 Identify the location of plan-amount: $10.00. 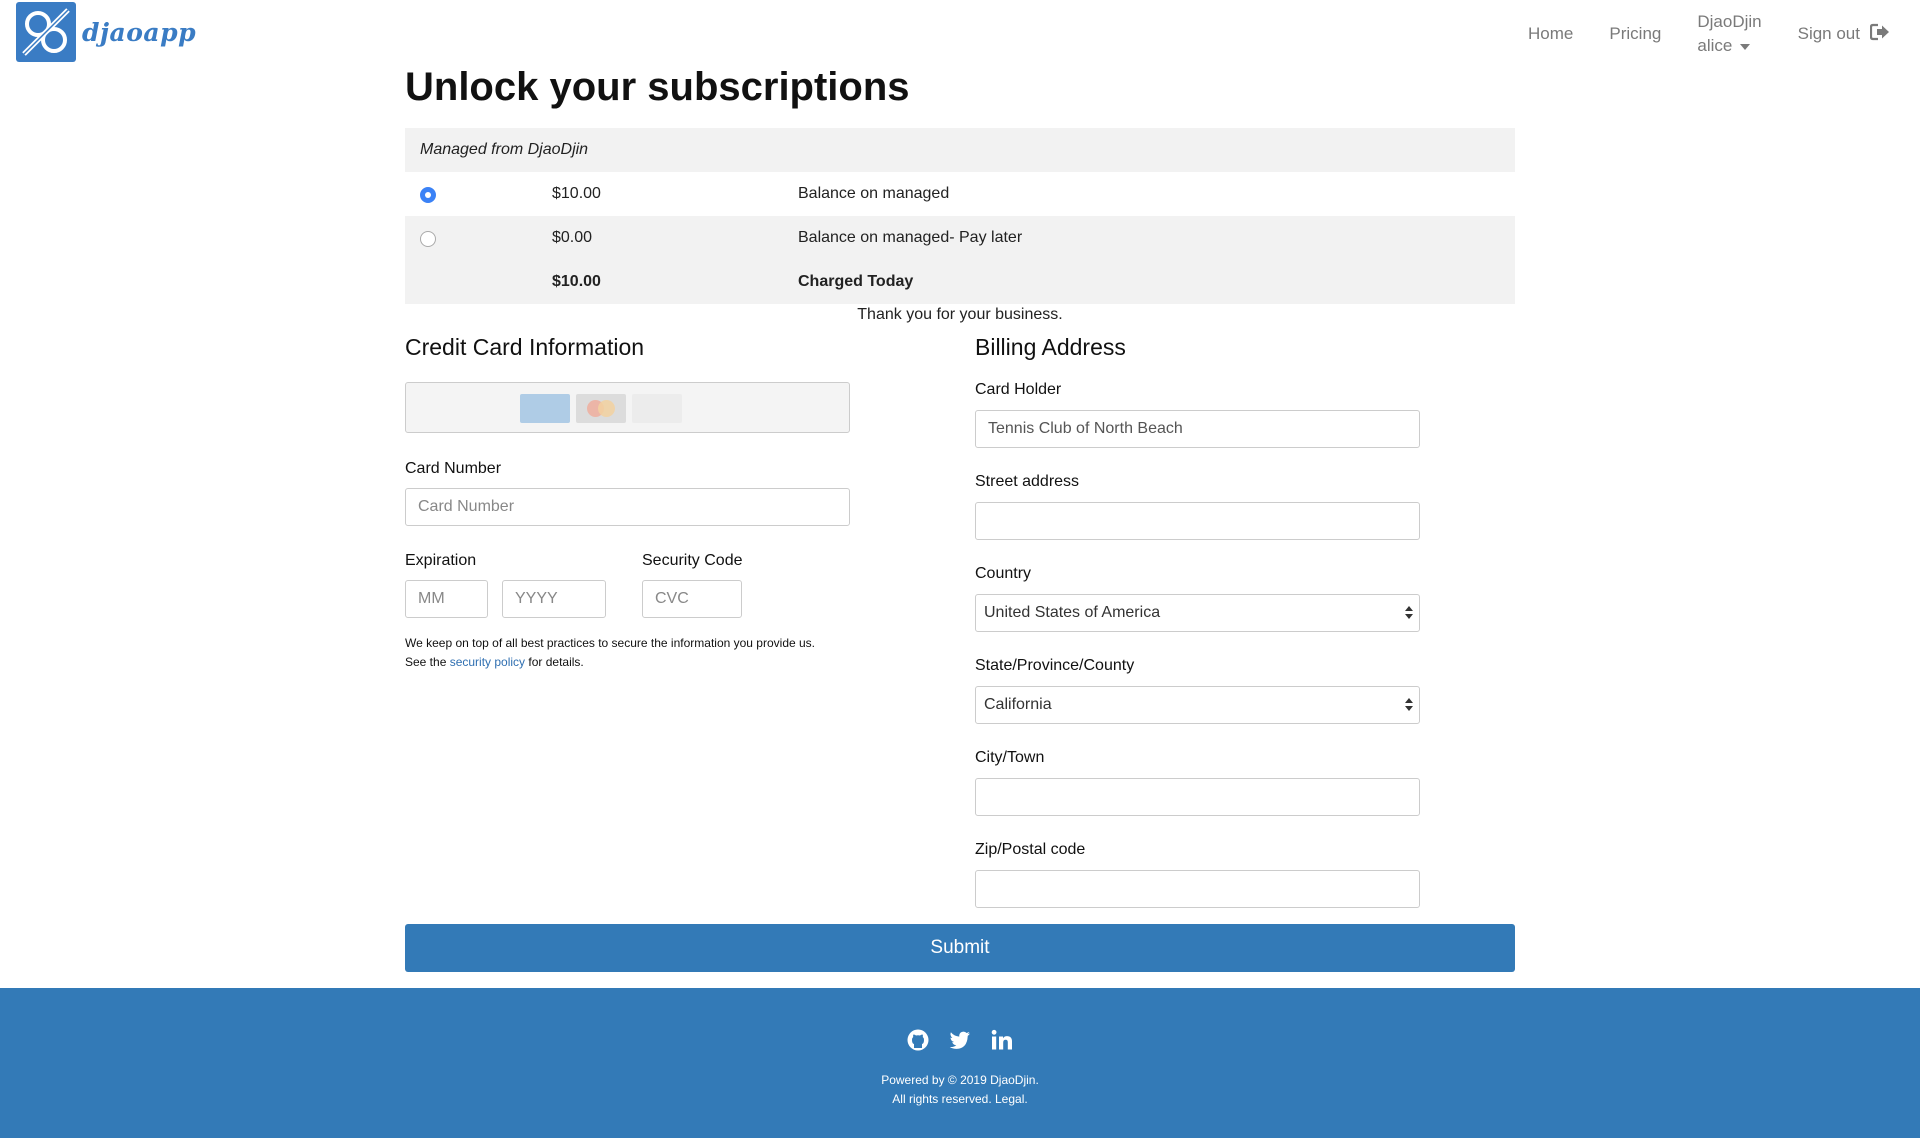
(576, 193).